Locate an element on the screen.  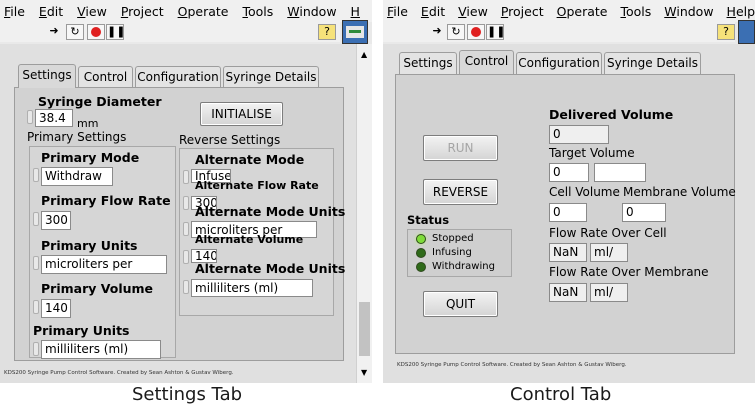
primary-units2-select: milliliters (ml) is located at coordinates (101, 349).